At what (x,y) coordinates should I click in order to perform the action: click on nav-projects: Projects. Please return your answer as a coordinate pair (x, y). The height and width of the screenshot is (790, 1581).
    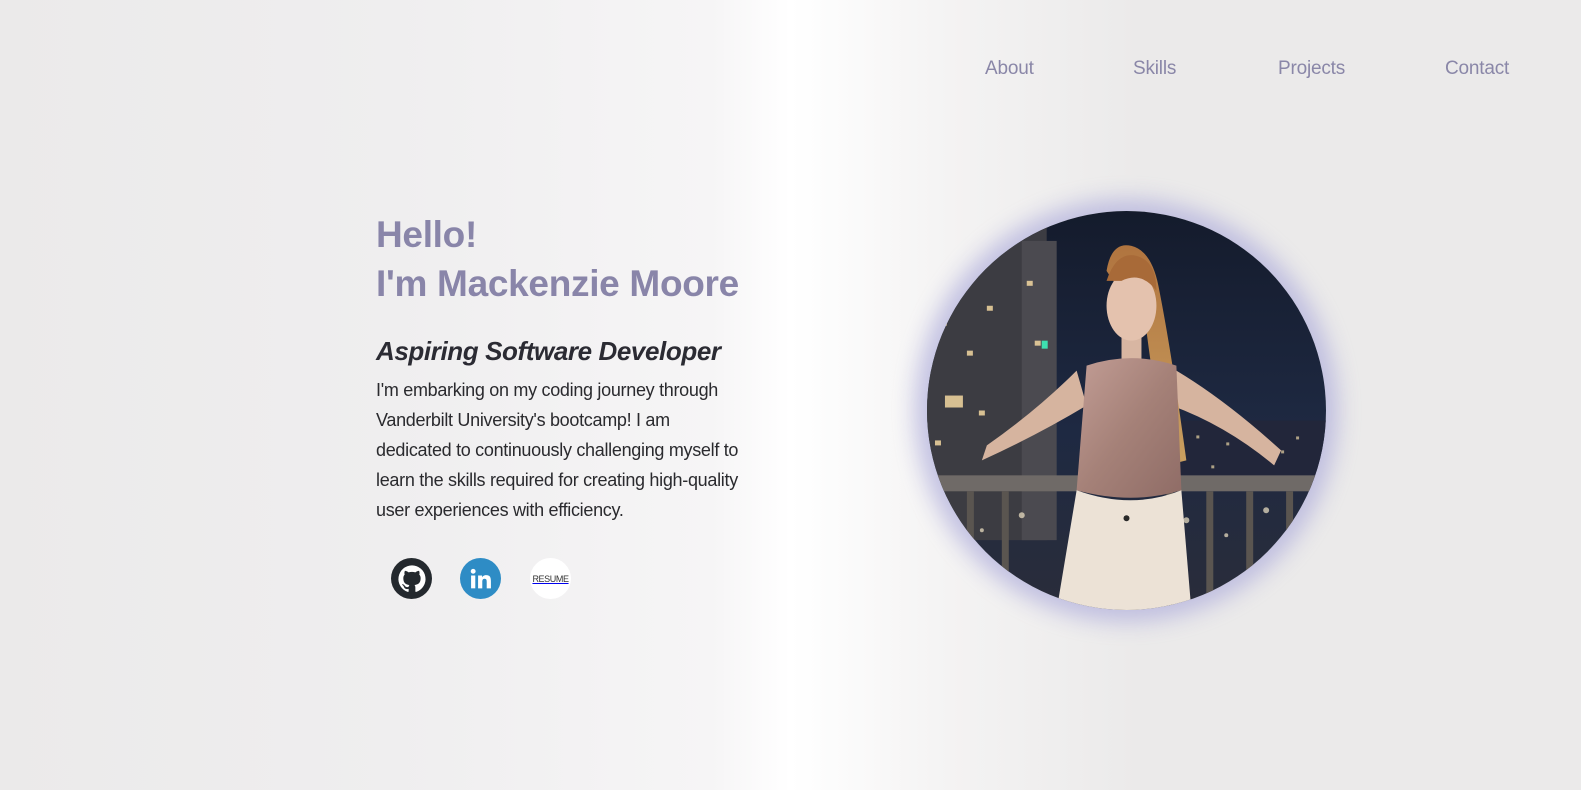
    Looking at the image, I should click on (1311, 69).